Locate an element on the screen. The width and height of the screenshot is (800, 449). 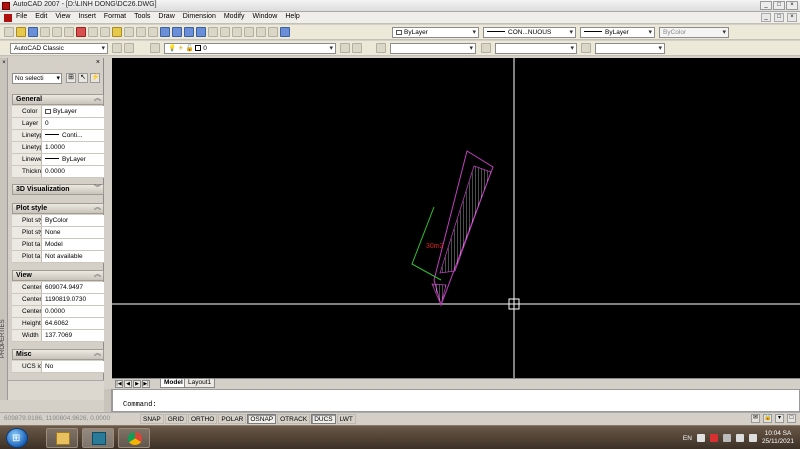
save-icon is located at coordinates (33, 32).